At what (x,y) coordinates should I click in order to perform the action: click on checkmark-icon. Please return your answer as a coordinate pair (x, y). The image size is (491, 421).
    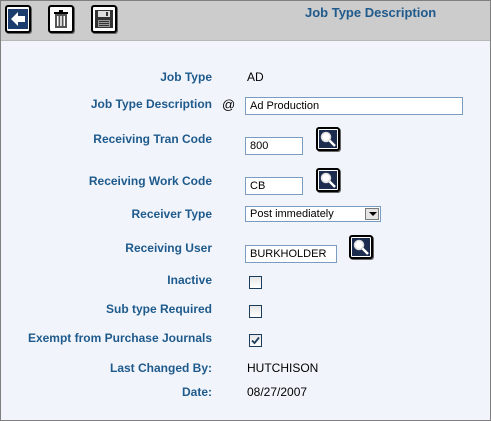
    Looking at the image, I should click on (255, 340).